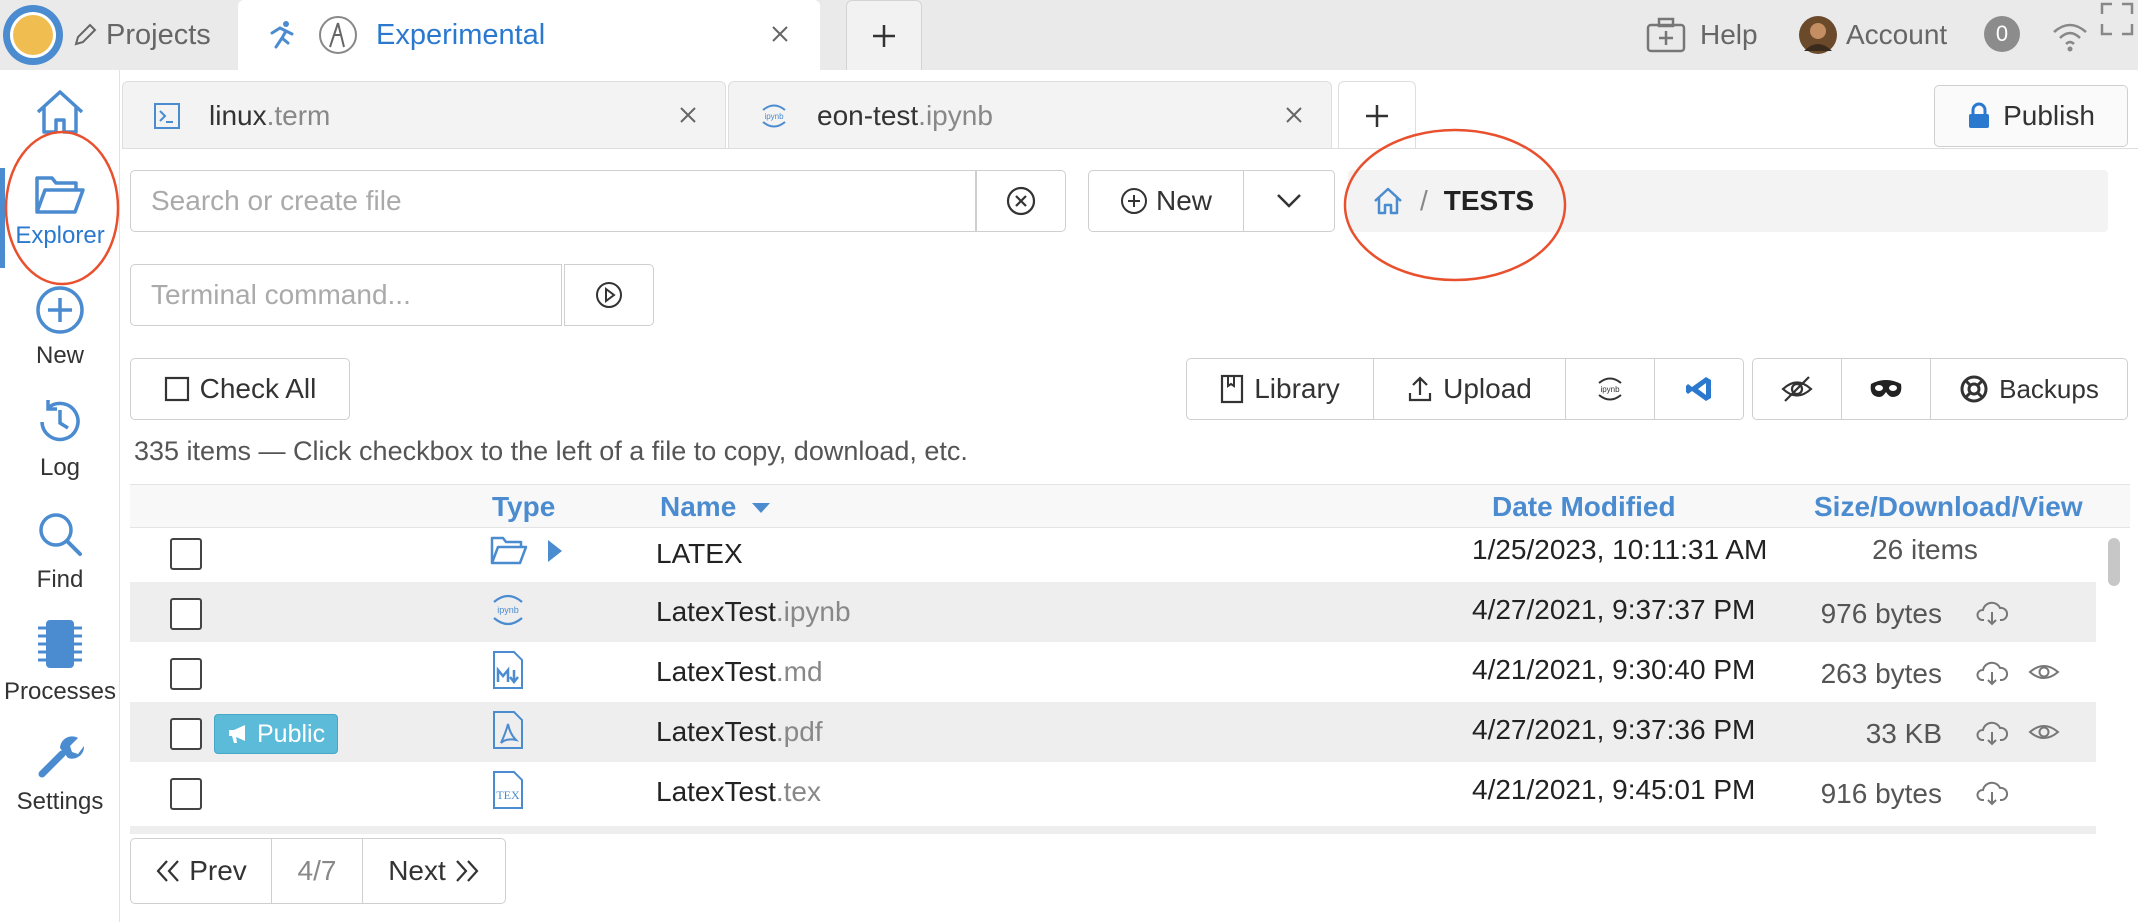 The height and width of the screenshot is (922, 2138). Describe the element at coordinates (2002, 34) in the screenshot. I see `notifications-badge: 0` at that location.